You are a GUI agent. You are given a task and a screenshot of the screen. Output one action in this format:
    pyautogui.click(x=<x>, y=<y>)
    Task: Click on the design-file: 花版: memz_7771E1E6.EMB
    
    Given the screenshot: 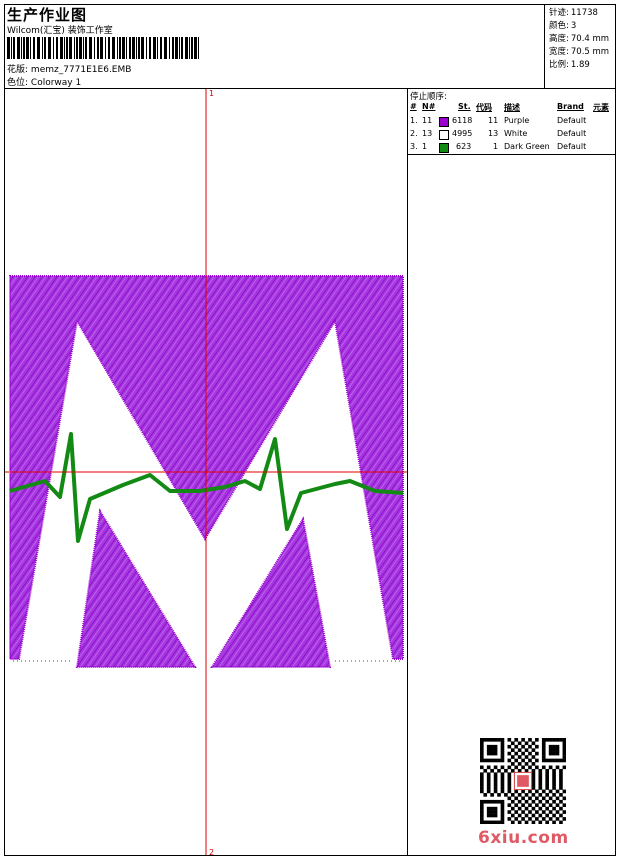 What is the action you would take?
    pyautogui.click(x=69, y=68)
    